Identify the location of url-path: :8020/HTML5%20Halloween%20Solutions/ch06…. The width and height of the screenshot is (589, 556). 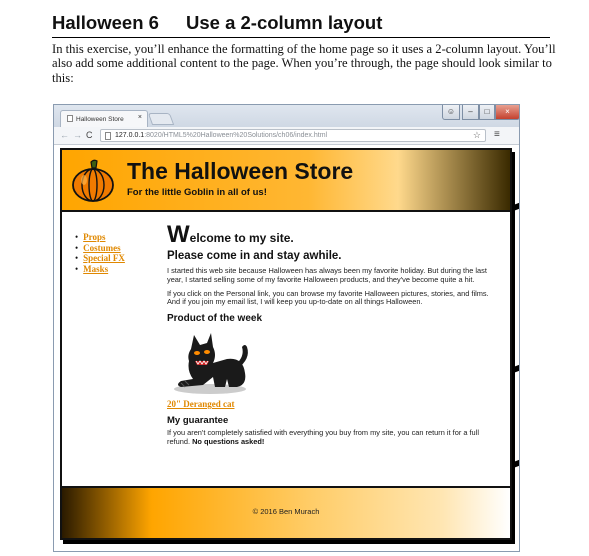
(236, 135).